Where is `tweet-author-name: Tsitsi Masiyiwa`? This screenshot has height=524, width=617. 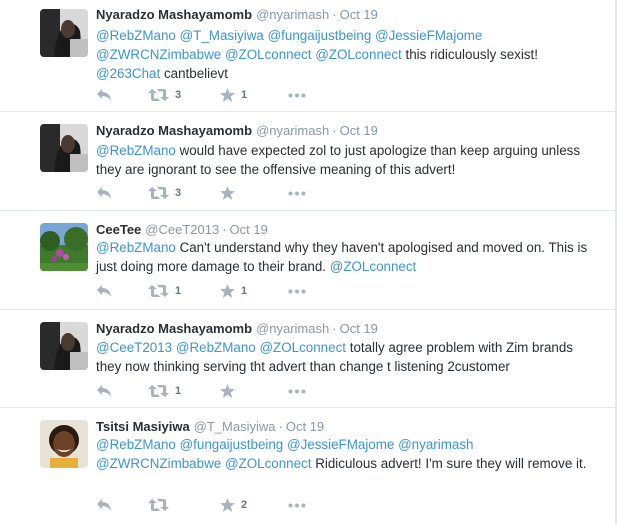 tweet-author-name: Tsitsi Masiyiwa is located at coordinates (143, 426).